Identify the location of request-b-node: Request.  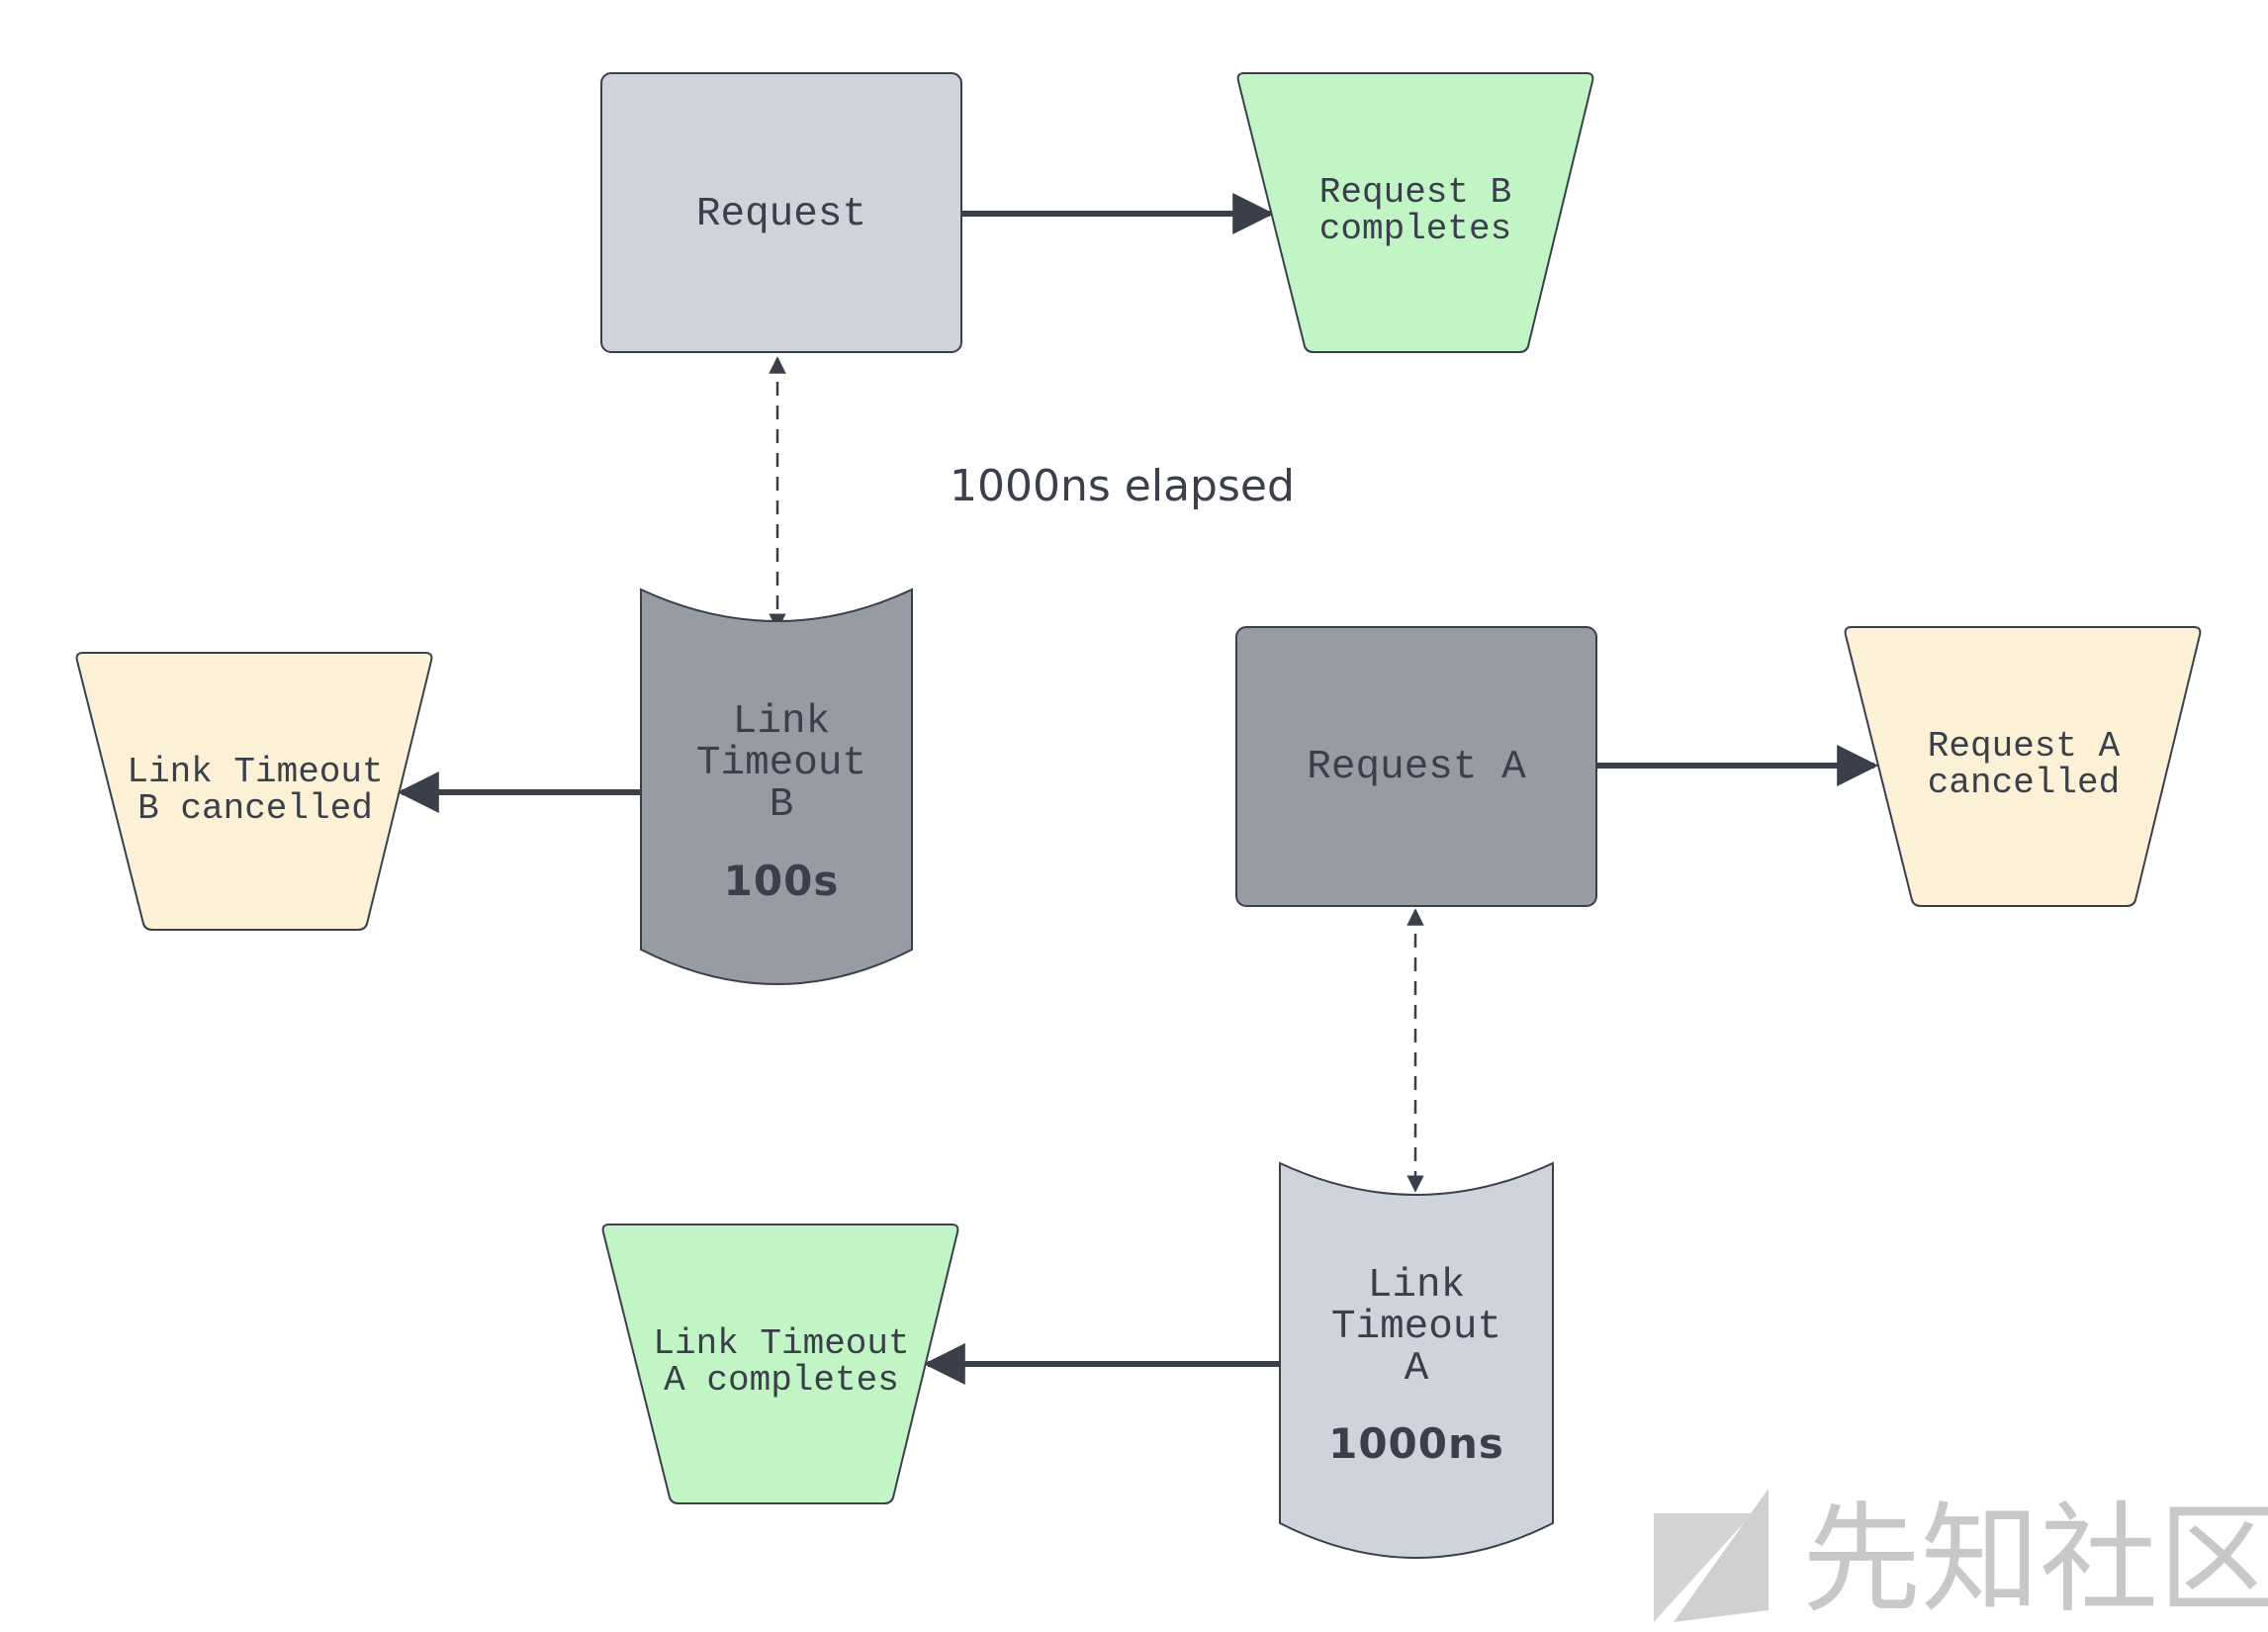
(781, 212).